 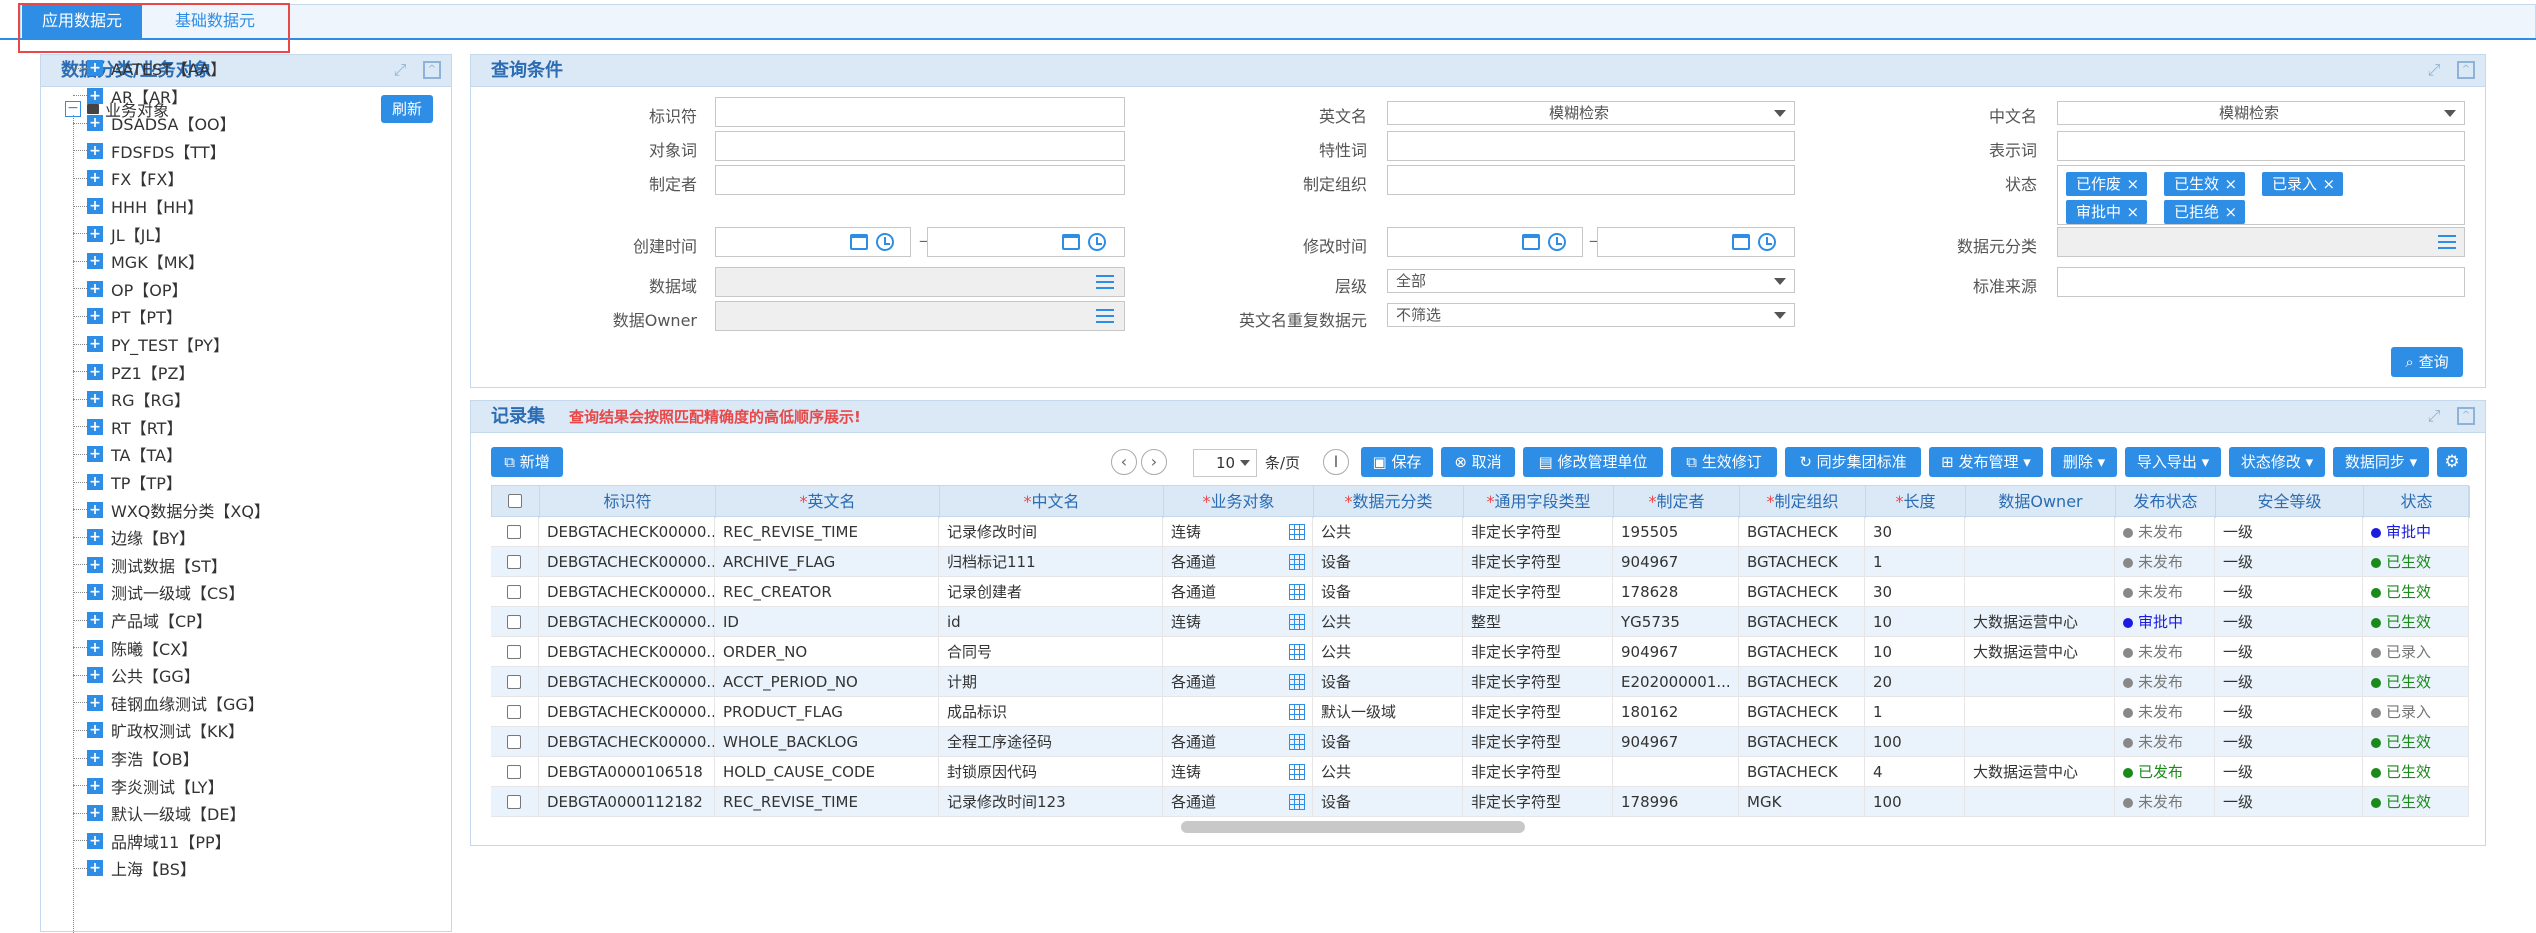 I want to click on sync-group-standard-button: ↻ 同步集团标准, so click(x=1853, y=462).